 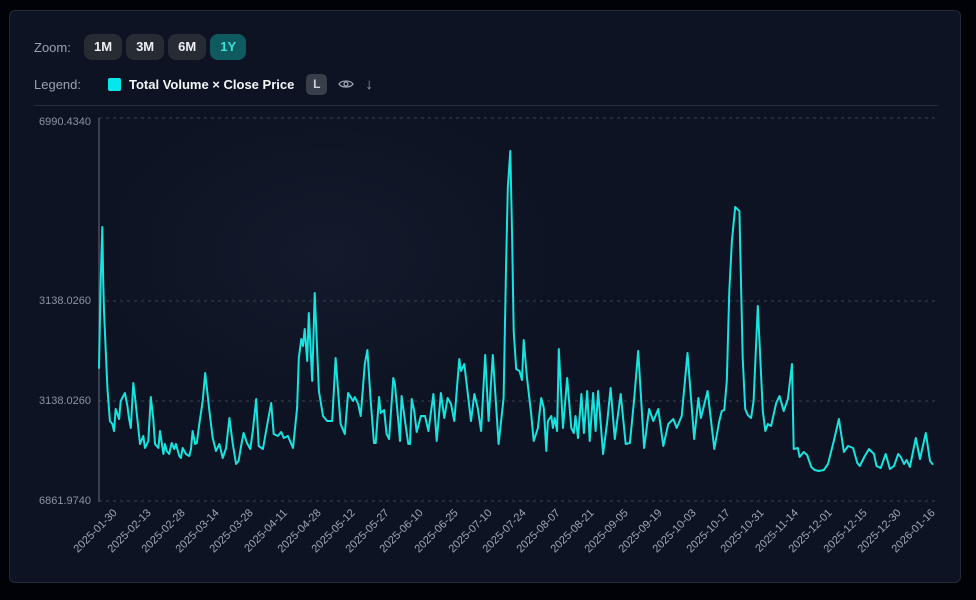 I want to click on y-tick-label: 6990.4340, so click(x=65, y=122).